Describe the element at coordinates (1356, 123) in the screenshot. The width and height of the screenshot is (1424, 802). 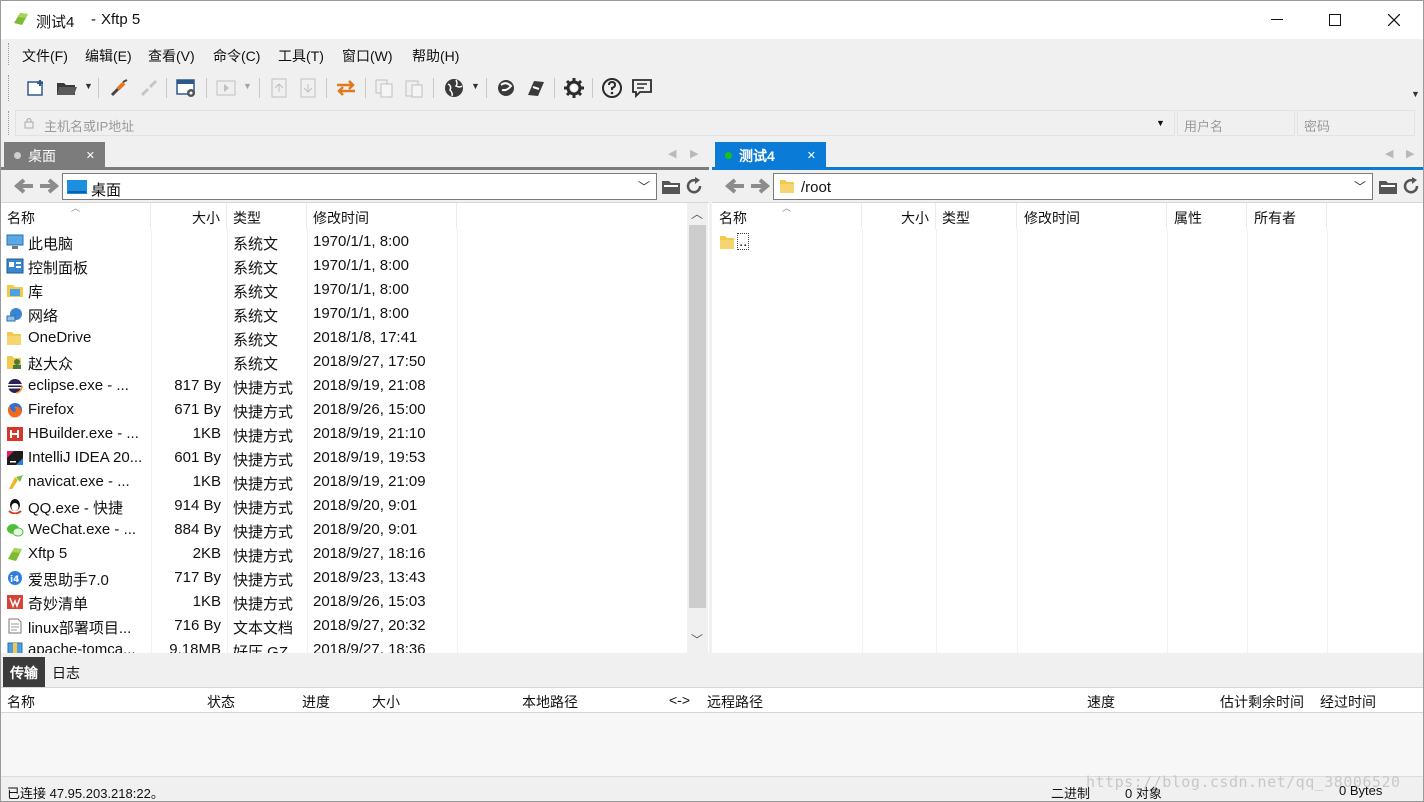
I see `password-input: 密码` at that location.